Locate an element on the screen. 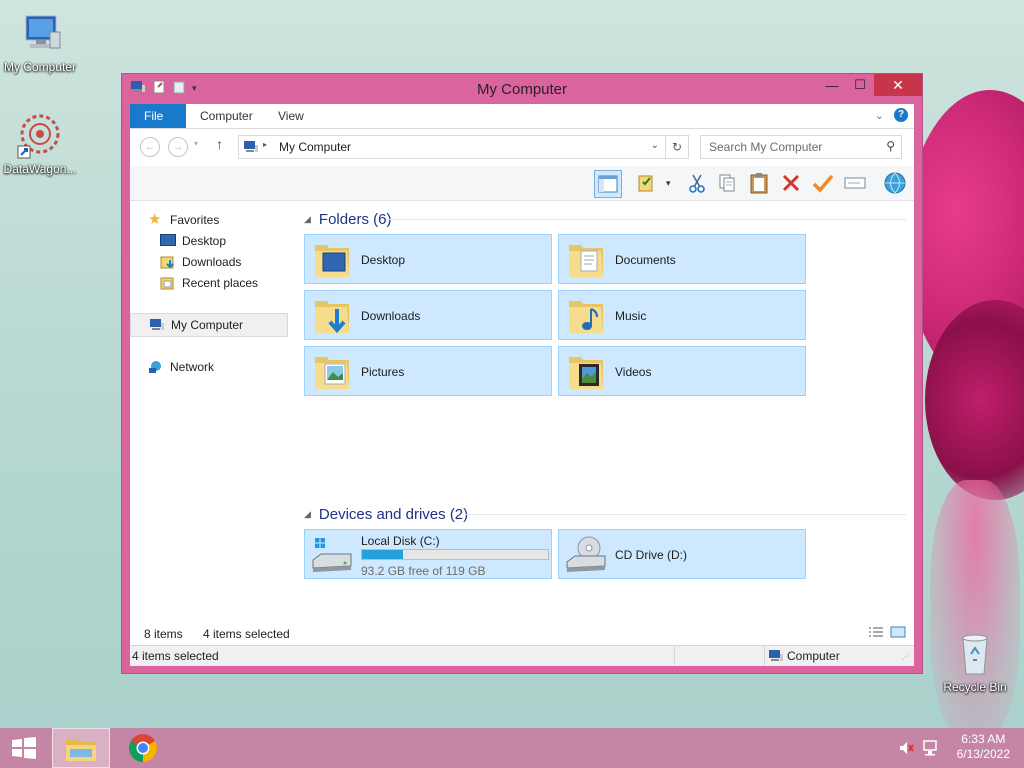 The width and height of the screenshot is (1024, 768). properties-dropdown-chevron-icon: ▾ is located at coordinates (668, 183).